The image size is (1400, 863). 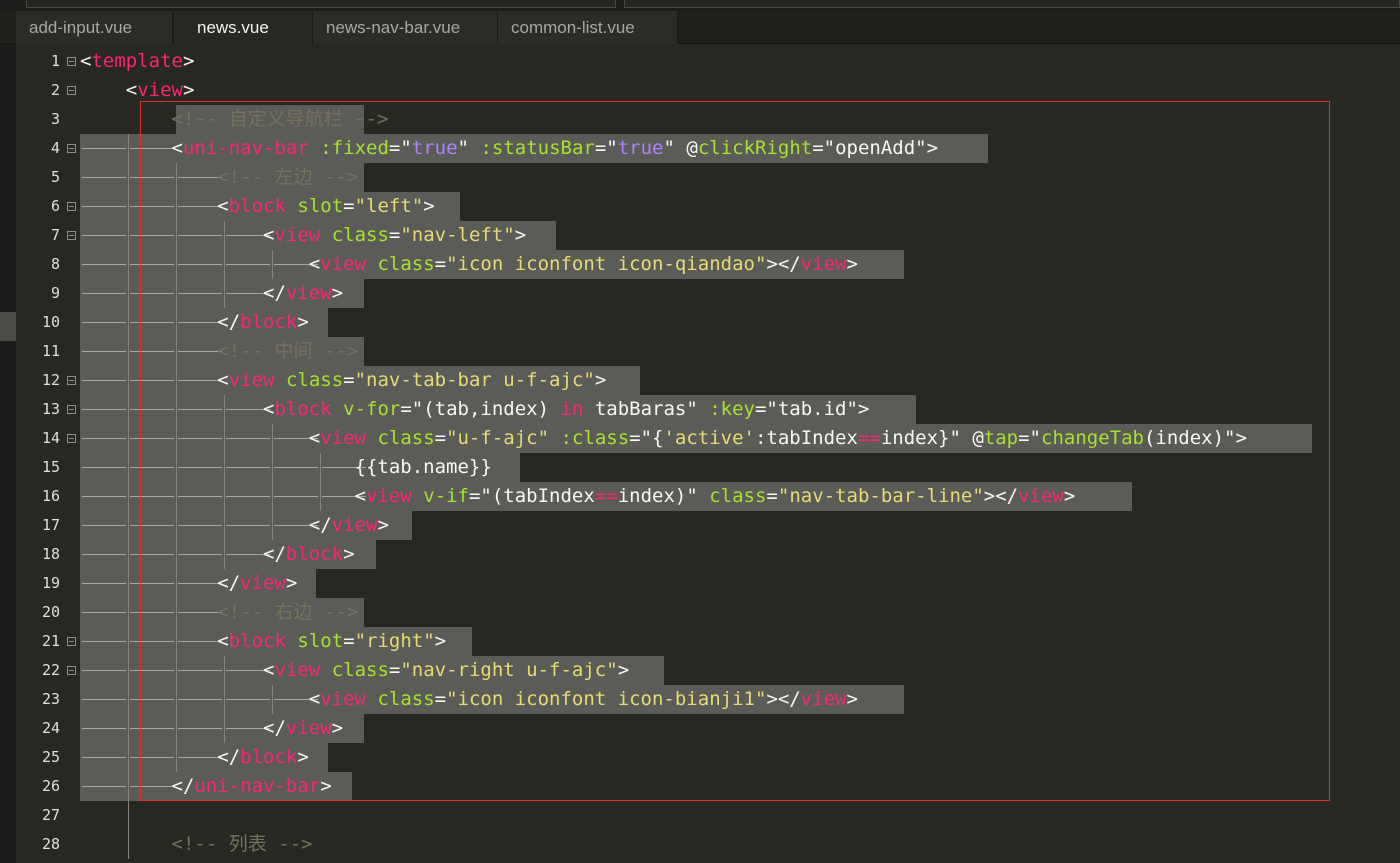 What do you see at coordinates (50, 786) in the screenshot?
I see `line-number: 26` at bounding box center [50, 786].